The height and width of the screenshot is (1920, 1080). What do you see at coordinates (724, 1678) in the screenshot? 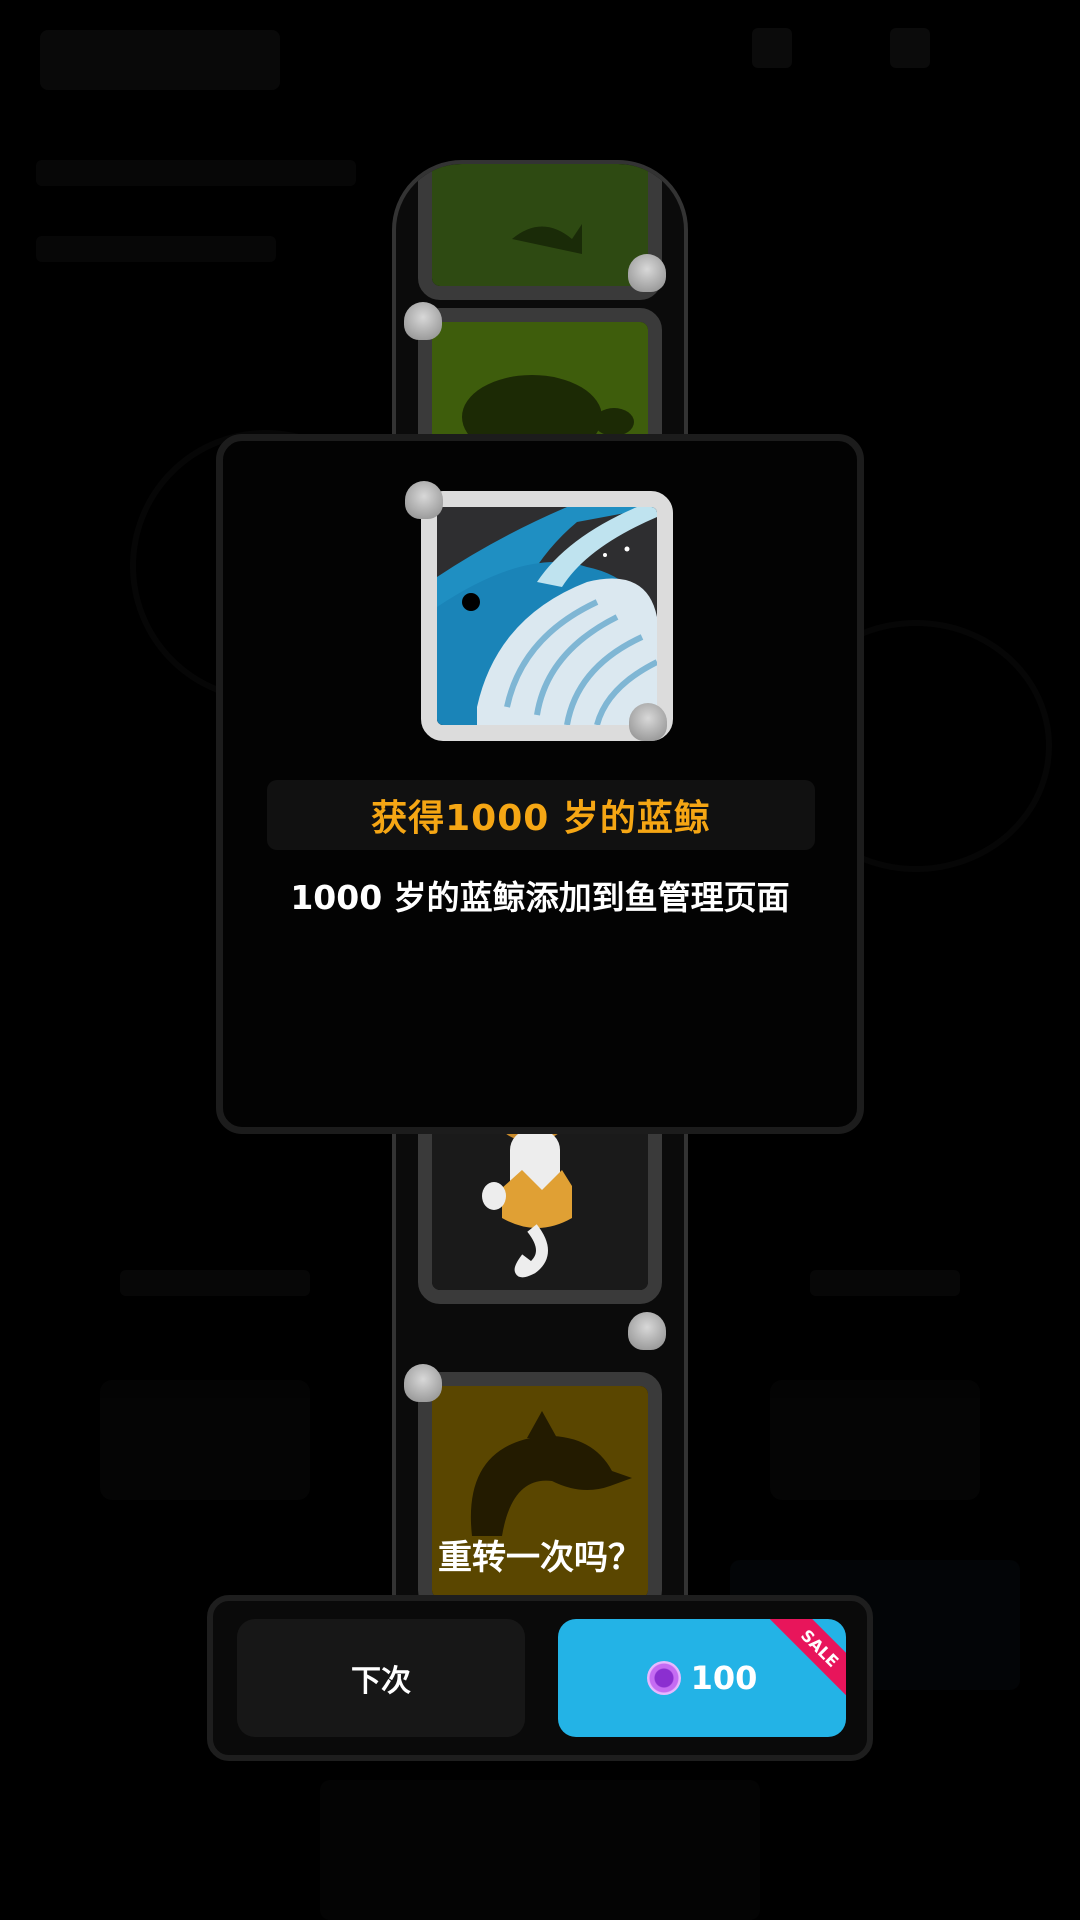
I see `respin-cost: 100` at bounding box center [724, 1678].